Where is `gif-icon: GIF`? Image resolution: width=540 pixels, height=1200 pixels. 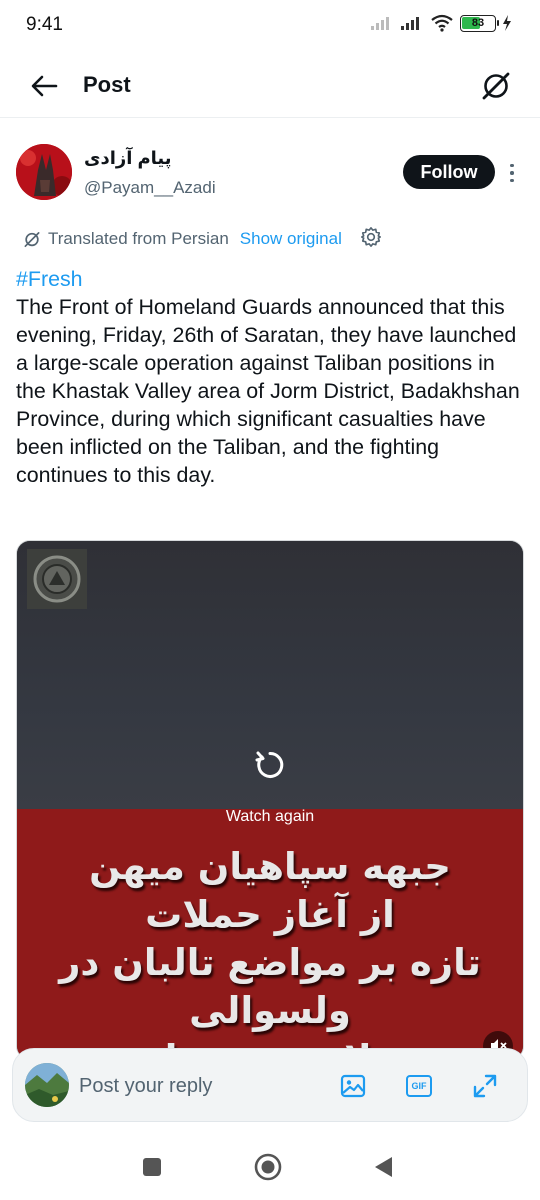 gif-icon: GIF is located at coordinates (419, 1086).